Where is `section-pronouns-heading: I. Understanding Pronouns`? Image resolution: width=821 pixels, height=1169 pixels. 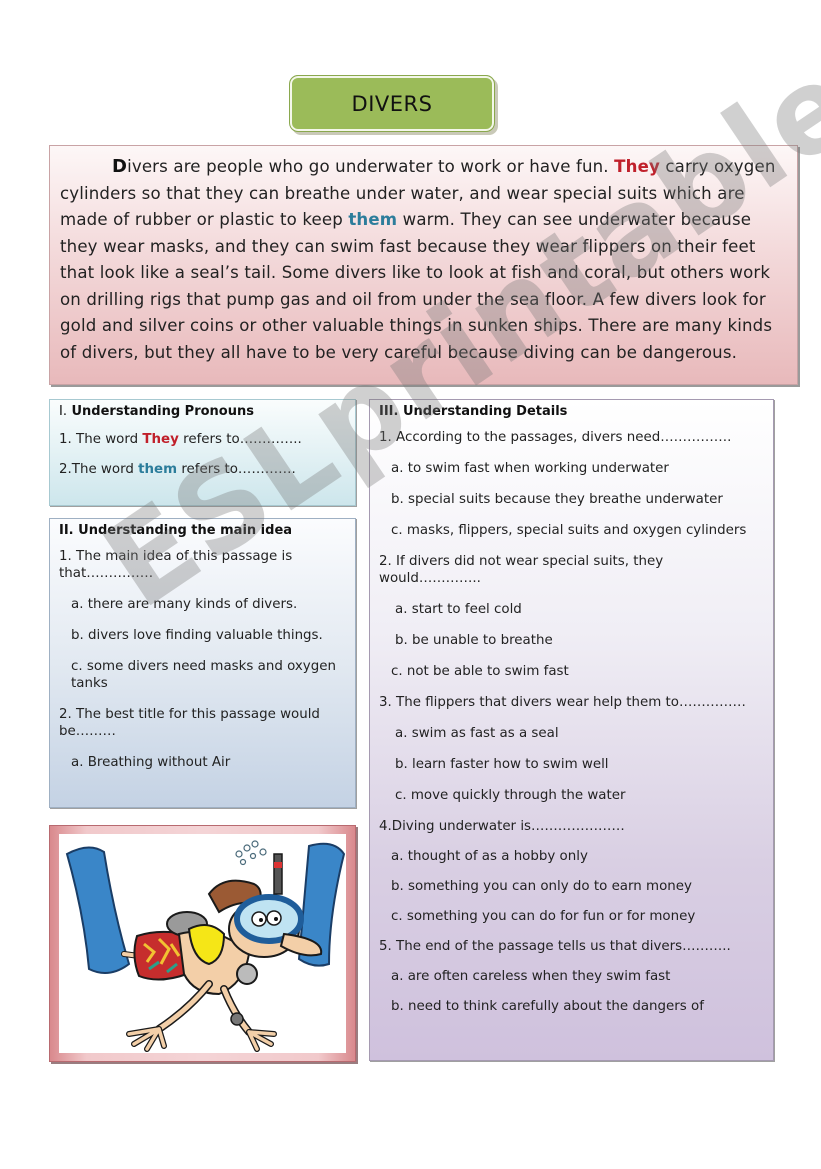
section-pronouns-heading: I. Understanding Pronouns is located at coordinates (202, 411).